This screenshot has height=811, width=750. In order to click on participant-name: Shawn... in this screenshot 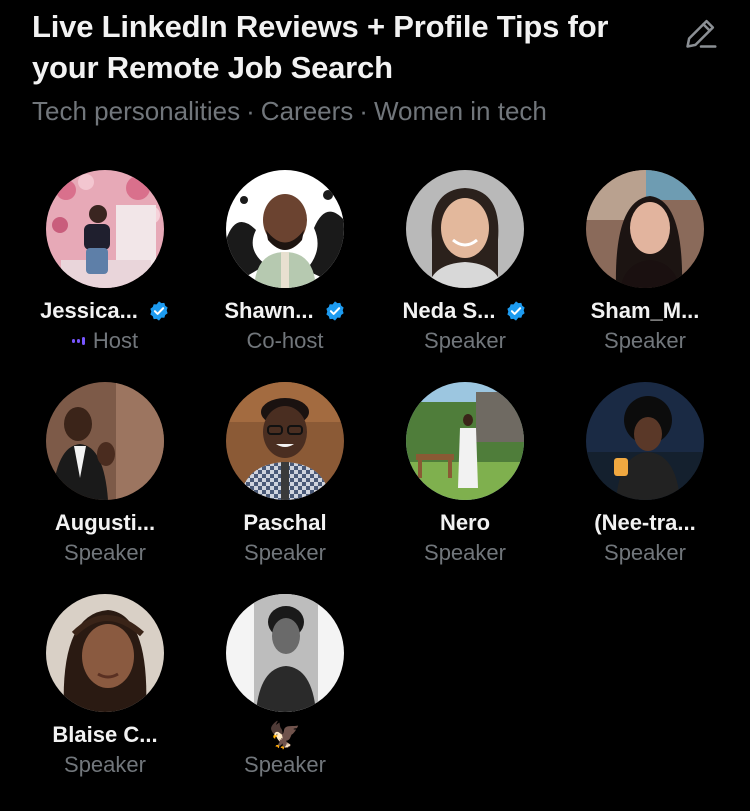, I will do `click(269, 310)`.